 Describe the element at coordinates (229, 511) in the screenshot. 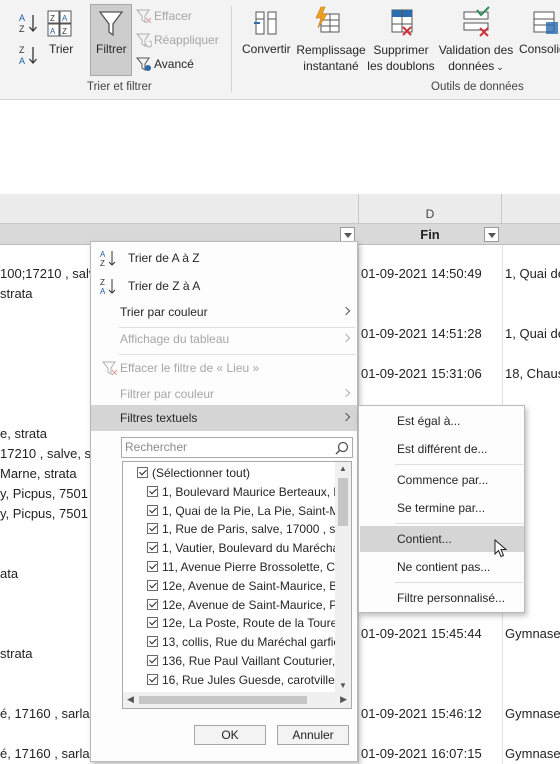

I see `list-item: 1, Quai de la Pie, La Pie, Saint-Ma` at that location.